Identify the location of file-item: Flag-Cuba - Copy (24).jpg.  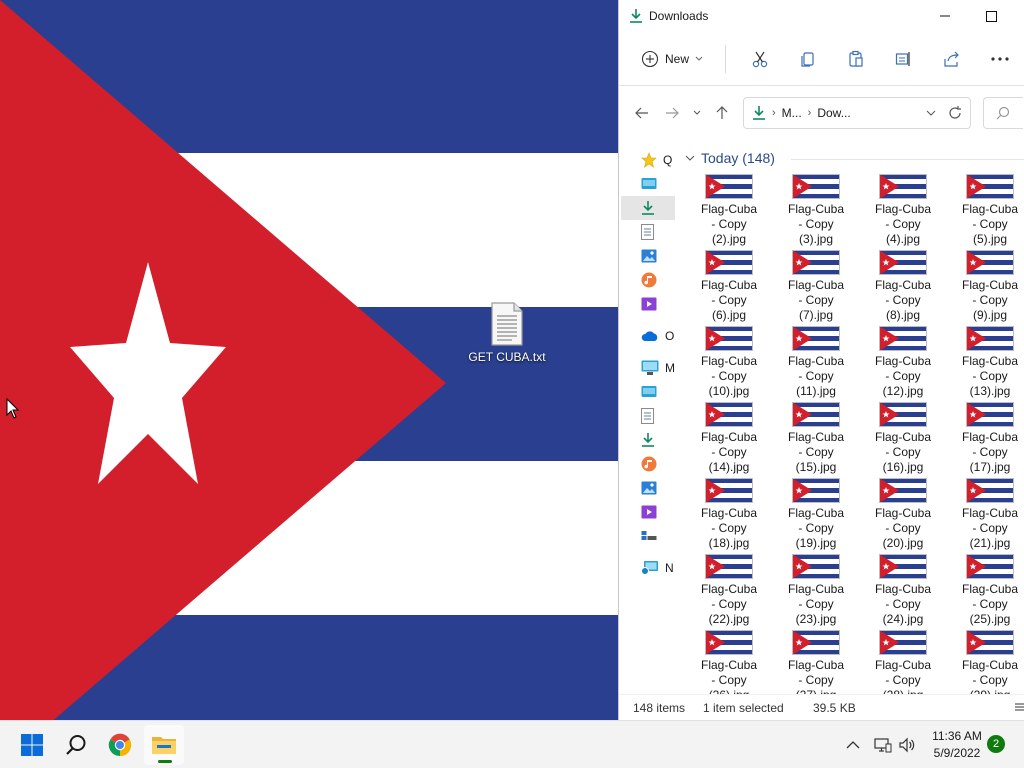
(903, 590).